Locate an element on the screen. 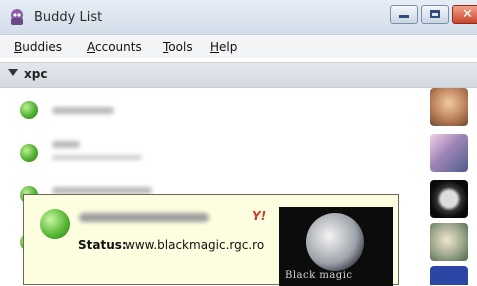  maximize-button is located at coordinates (435, 14).